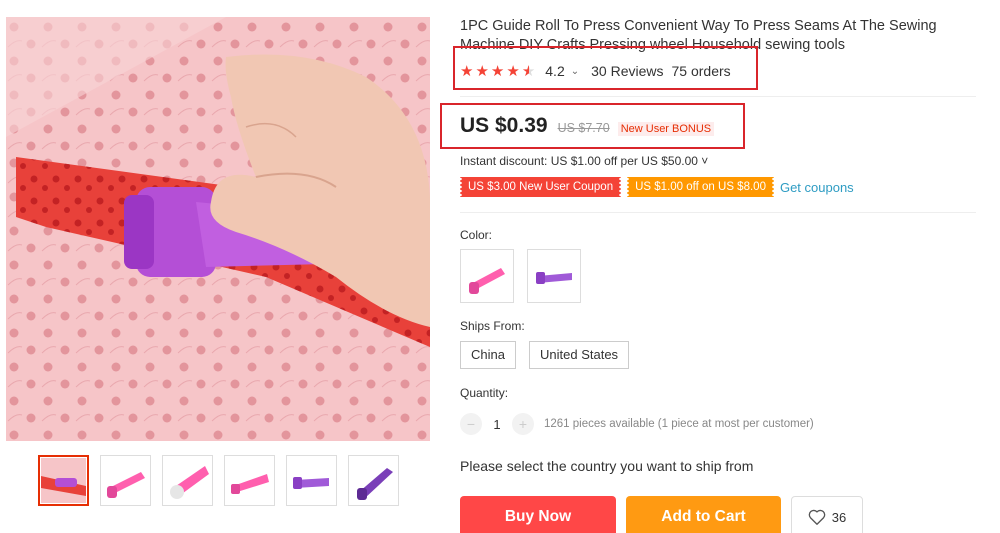 The image size is (1000, 533). What do you see at coordinates (538, 514) in the screenshot?
I see `buy-now-button: Buy Now` at bounding box center [538, 514].